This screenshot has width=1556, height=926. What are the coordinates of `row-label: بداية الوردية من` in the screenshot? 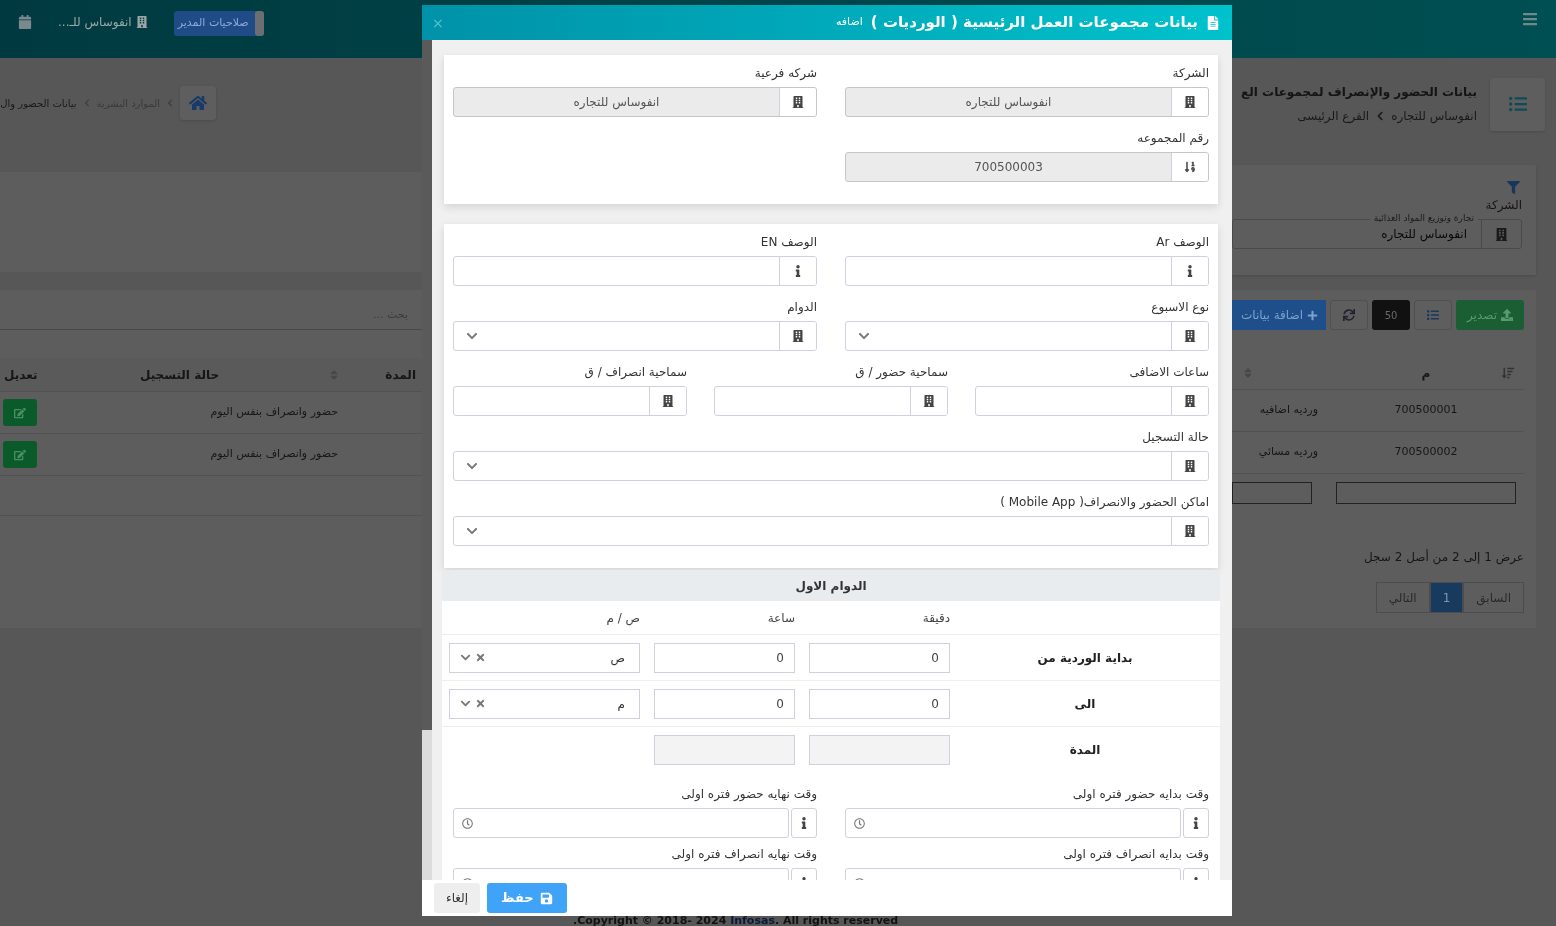 It's located at (1085, 658).